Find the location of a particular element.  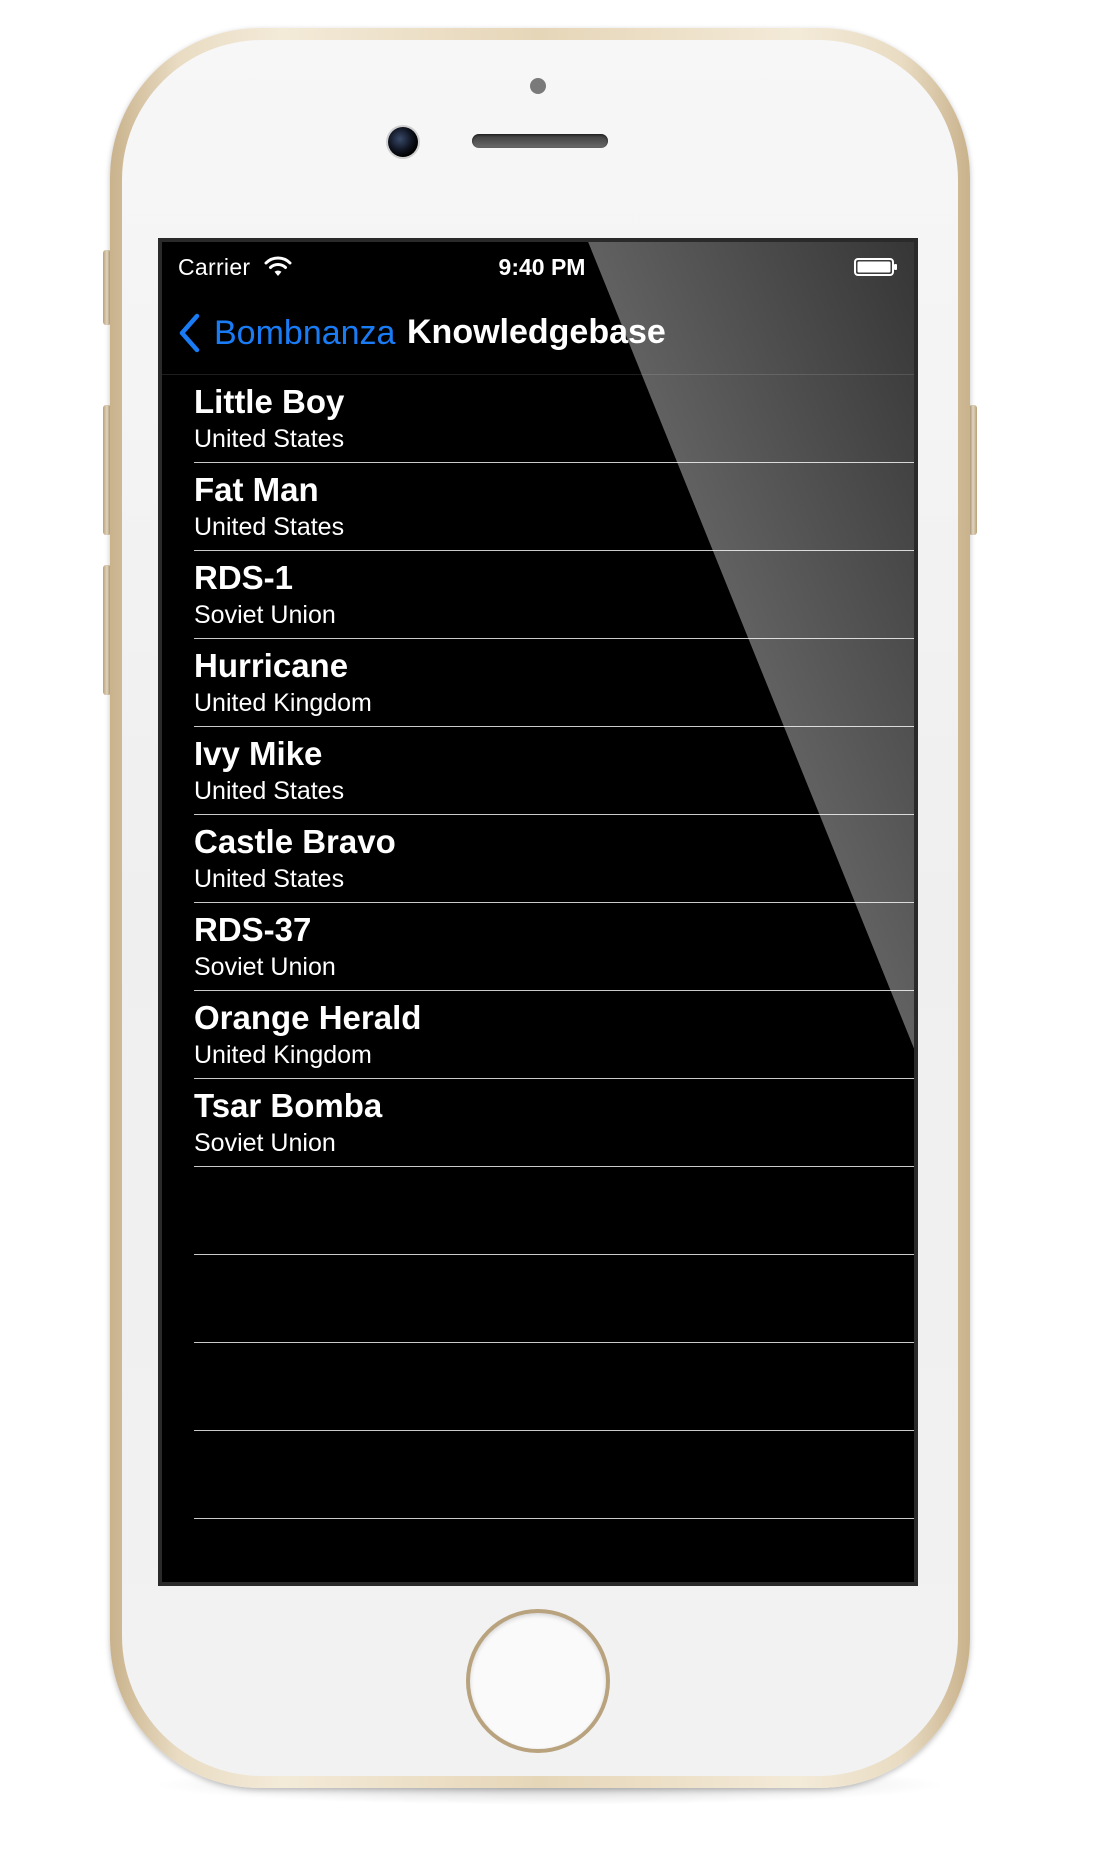

list-item: Hurricane United Kingdom is located at coordinates (538, 683).